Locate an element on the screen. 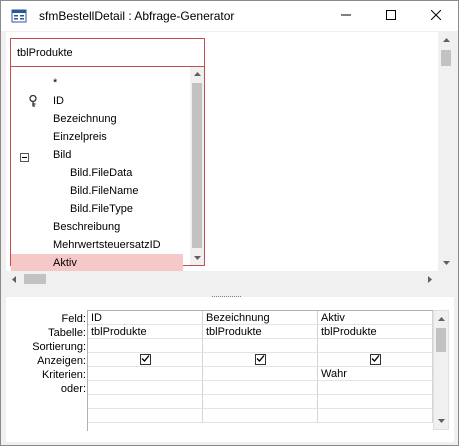  field-label: Bild is located at coordinates (62, 155).